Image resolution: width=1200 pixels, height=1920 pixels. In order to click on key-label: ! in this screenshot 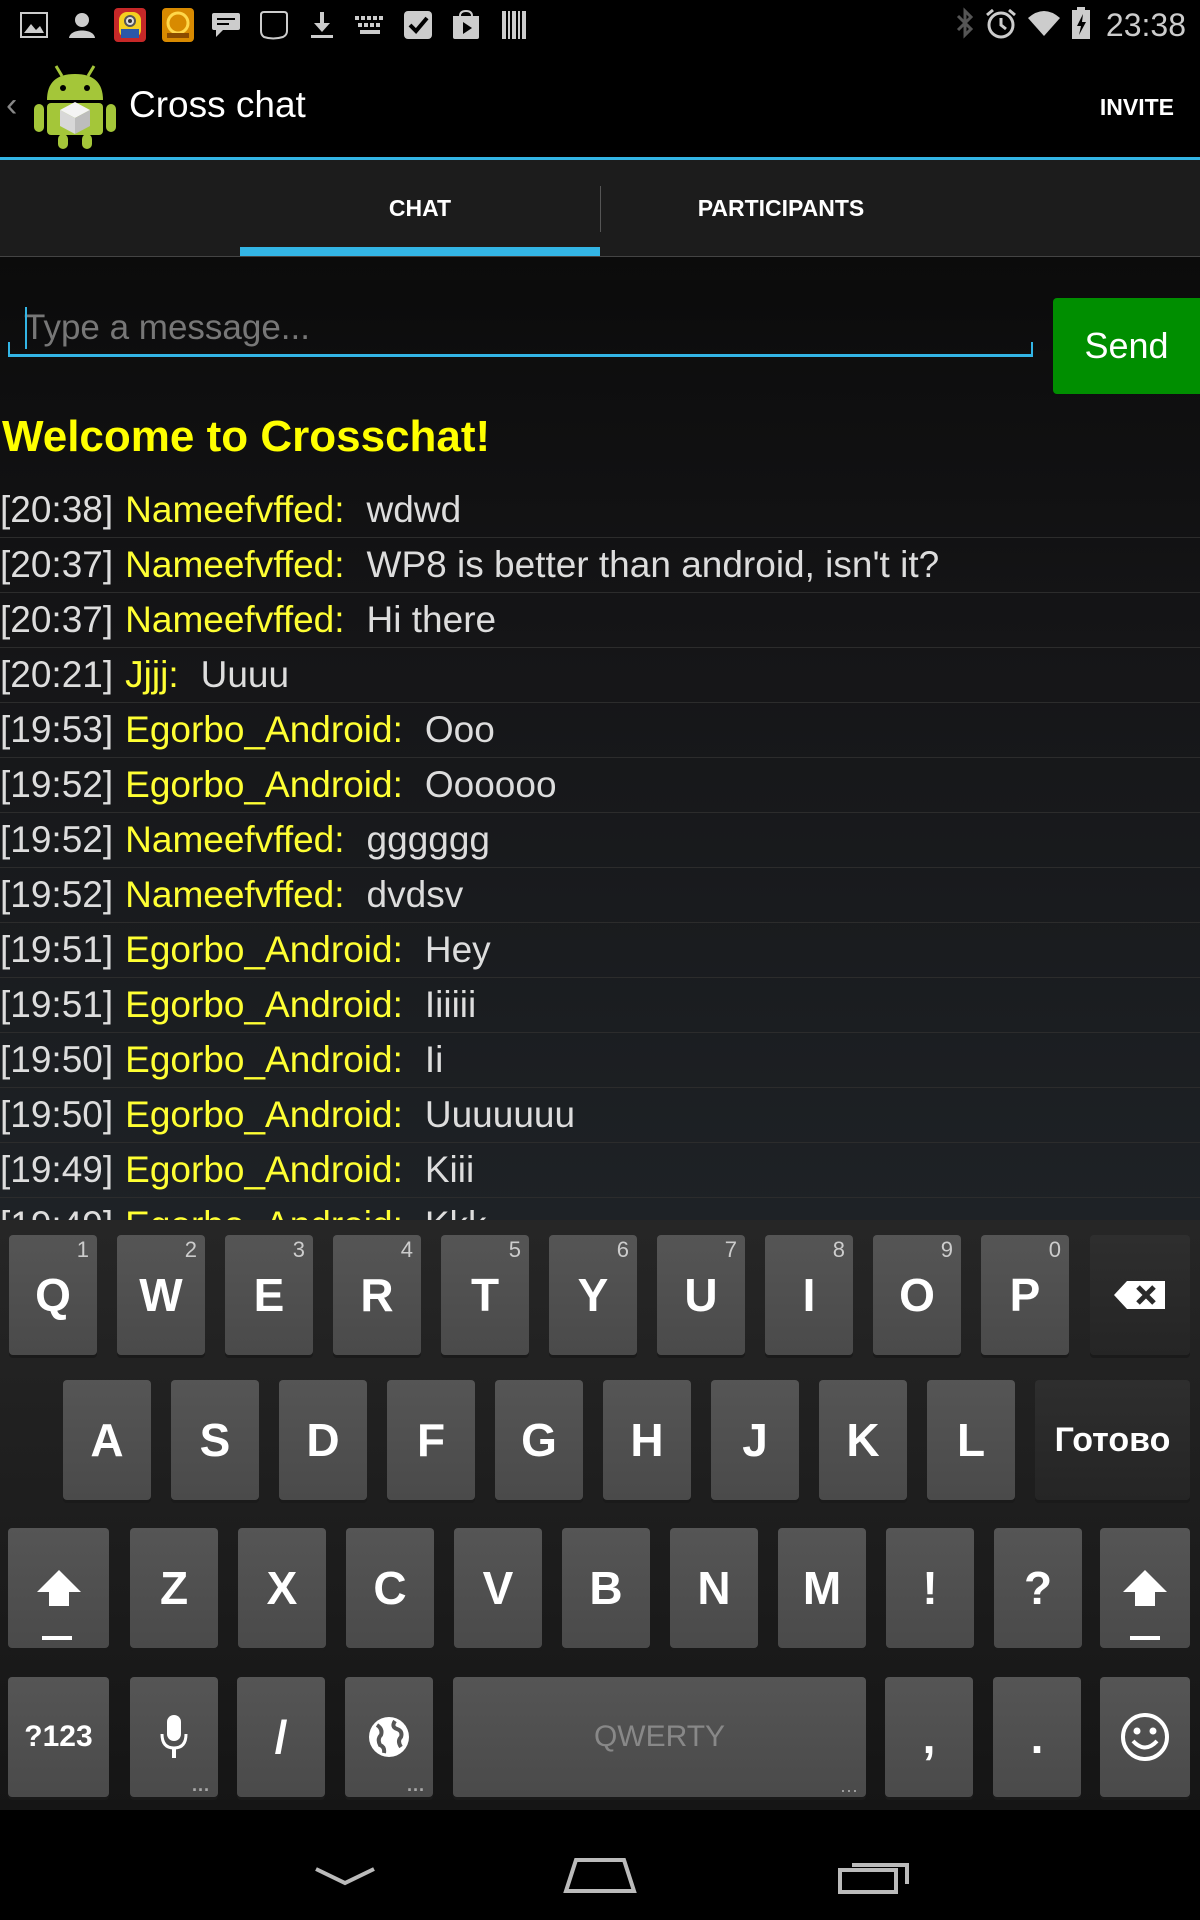, I will do `click(930, 1588)`.